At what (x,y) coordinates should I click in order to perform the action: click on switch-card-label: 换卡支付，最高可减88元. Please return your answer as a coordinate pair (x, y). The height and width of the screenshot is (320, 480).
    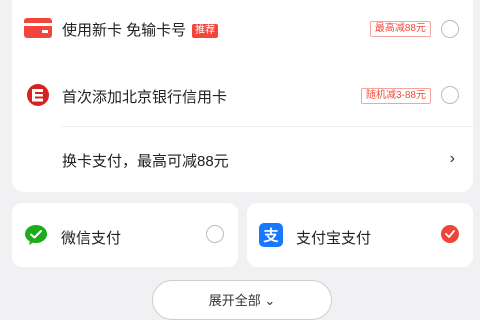
    Looking at the image, I should click on (145, 161).